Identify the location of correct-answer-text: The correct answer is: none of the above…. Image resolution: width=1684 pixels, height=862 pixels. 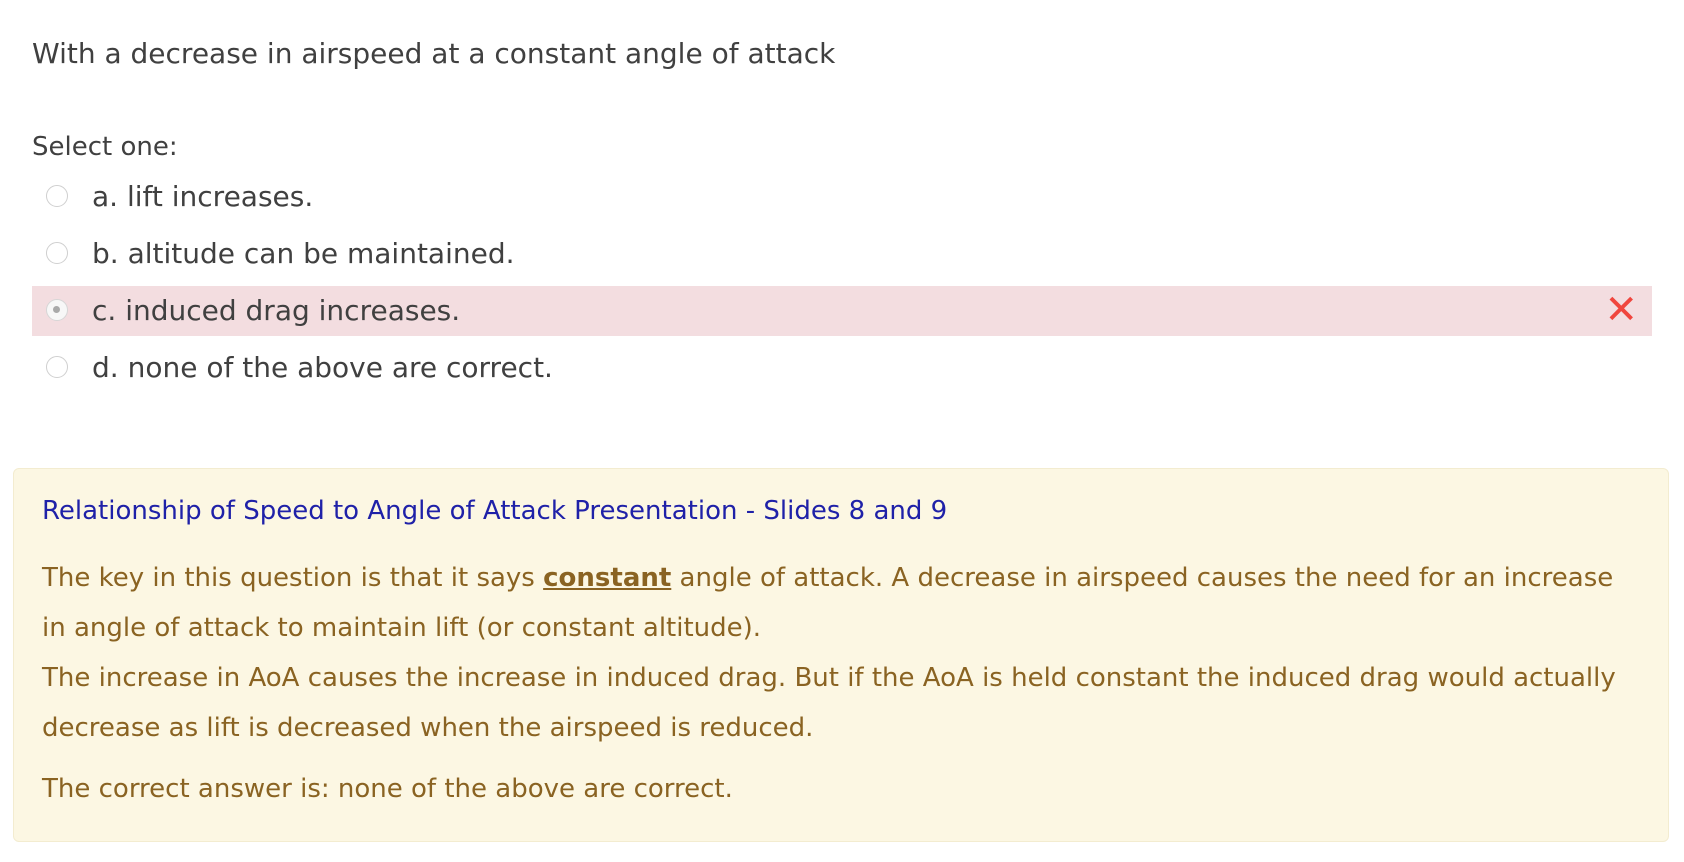
(387, 789).